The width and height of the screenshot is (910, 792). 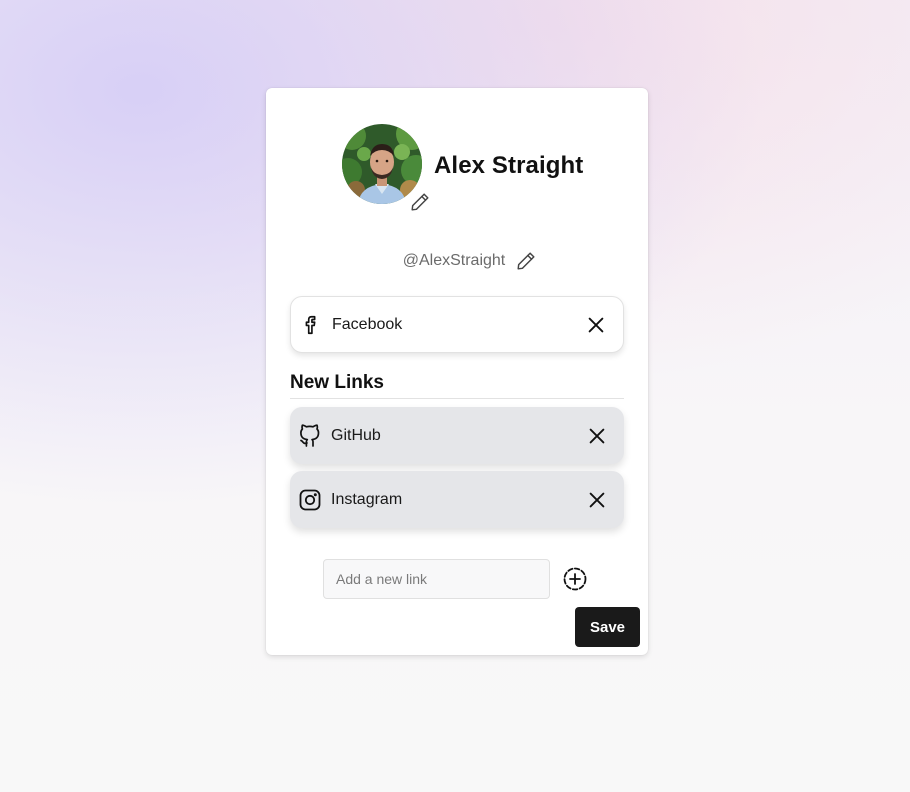 I want to click on facebook-icon, so click(x=311, y=325).